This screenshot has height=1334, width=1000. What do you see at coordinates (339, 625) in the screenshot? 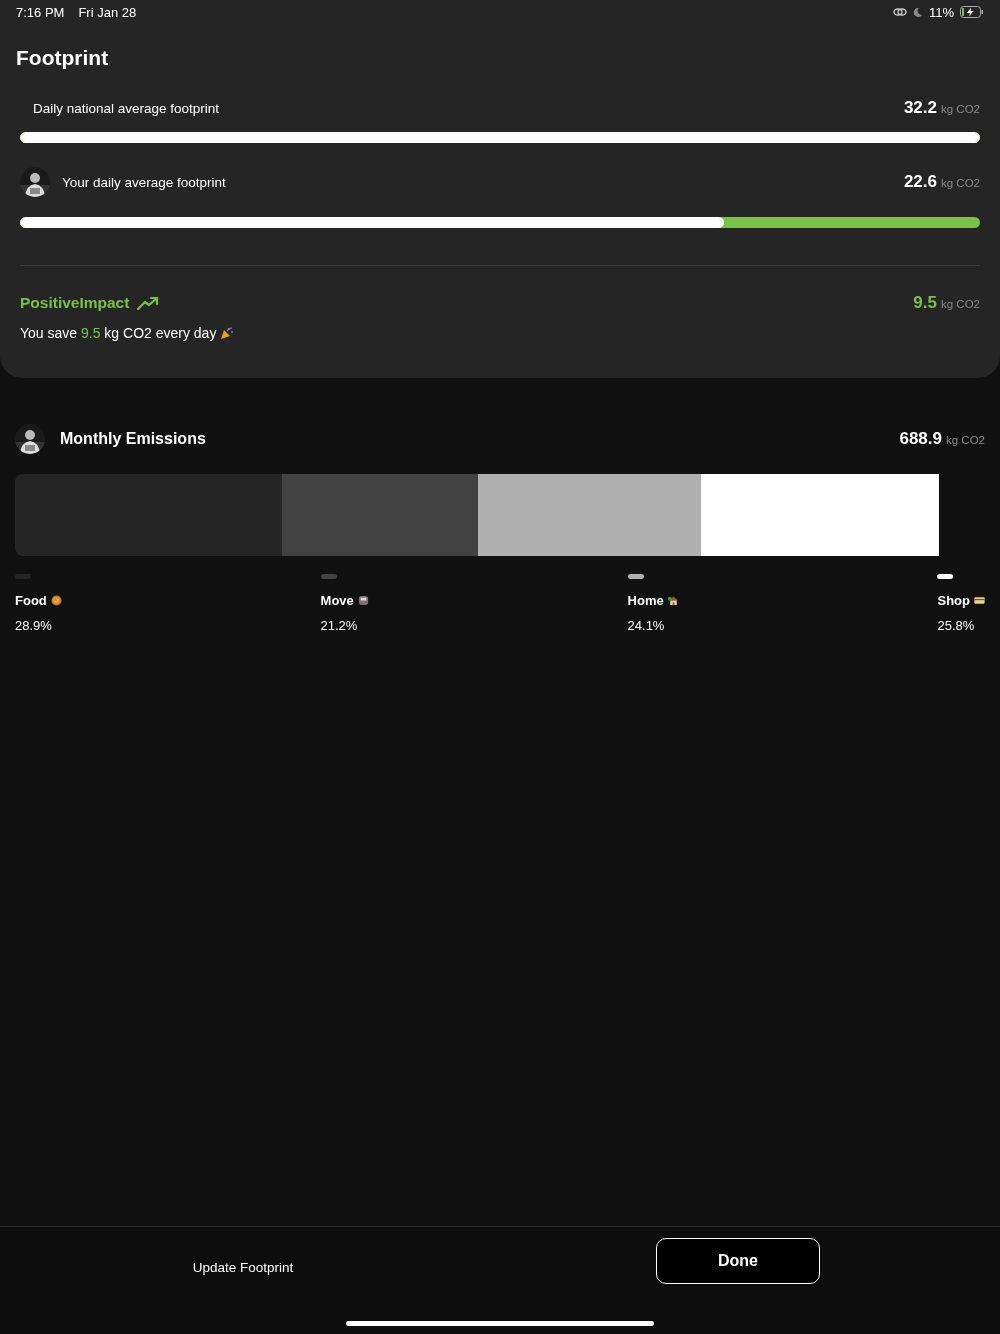
I see `percentage: 21.2%` at bounding box center [339, 625].